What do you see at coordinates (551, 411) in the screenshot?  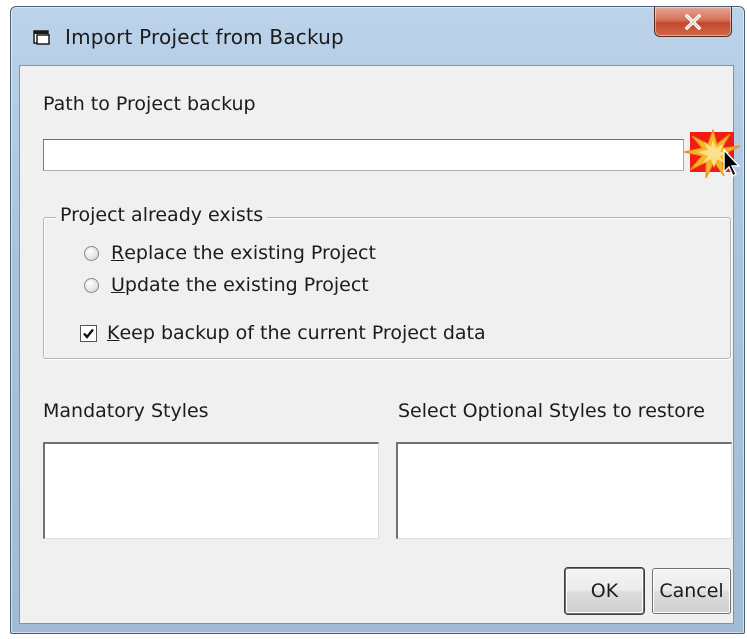 I see `optional-styles-label: Select Optional Styles to restore` at bounding box center [551, 411].